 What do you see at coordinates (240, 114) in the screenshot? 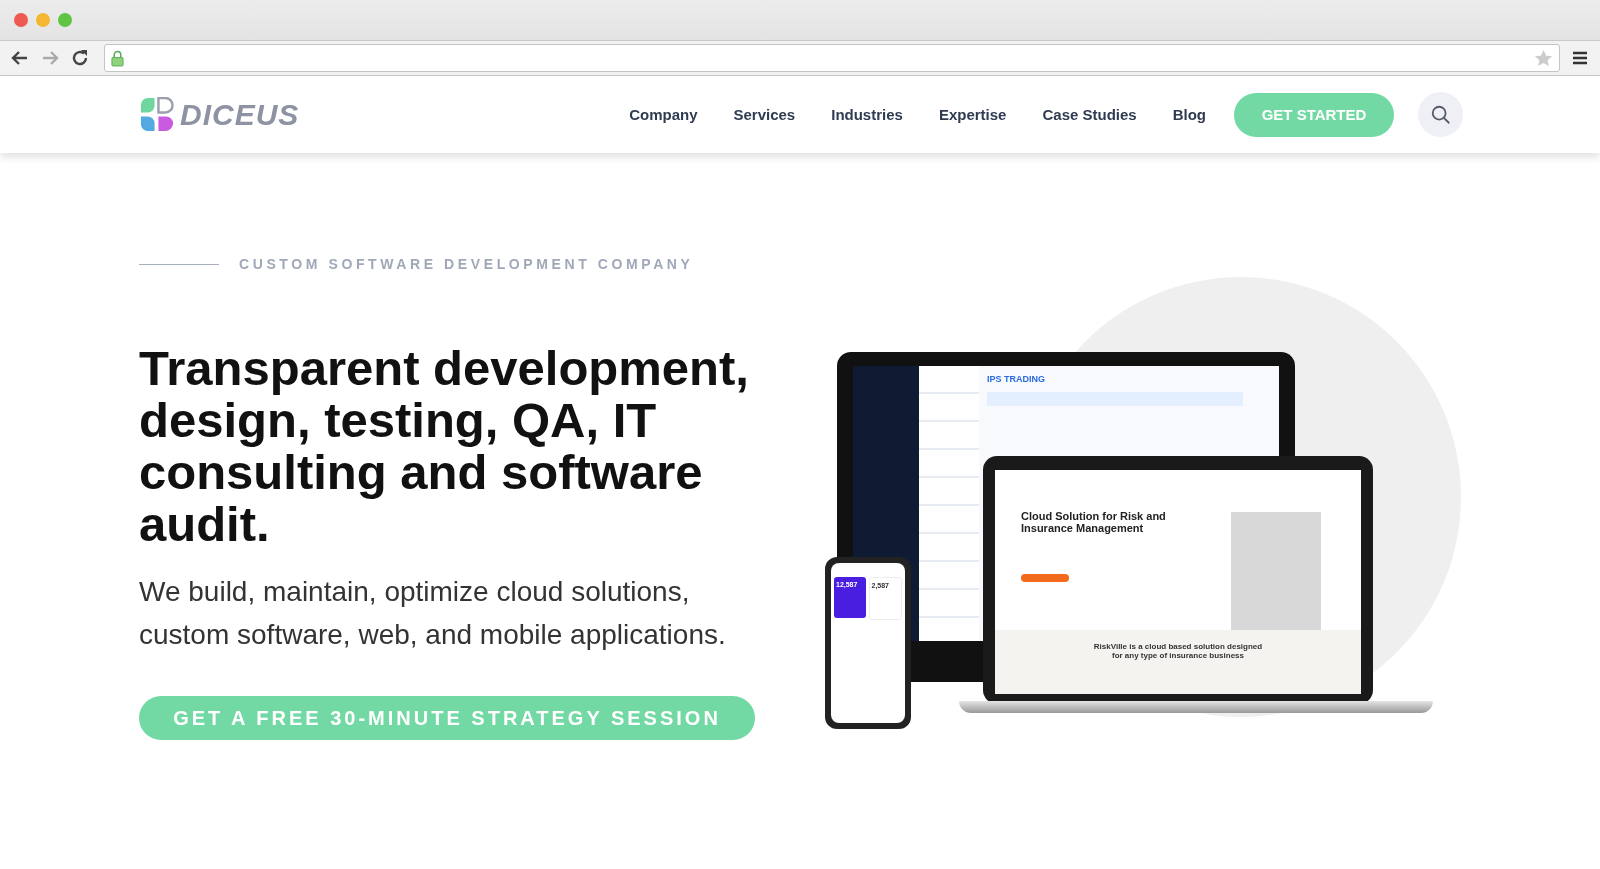
I see `logo-text: DICEUS` at bounding box center [240, 114].